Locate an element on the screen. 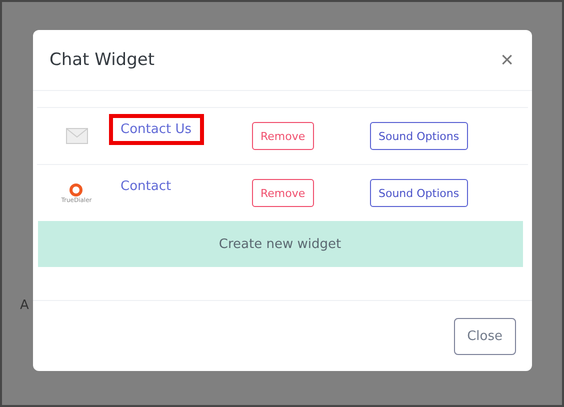 This screenshot has height=407, width=564. ring-logo-icon is located at coordinates (76, 189).